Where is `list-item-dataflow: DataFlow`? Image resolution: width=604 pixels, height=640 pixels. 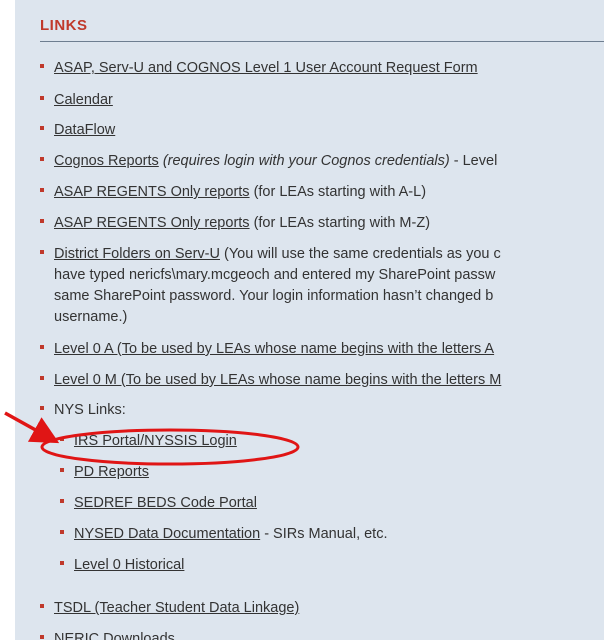 list-item-dataflow: DataFlow is located at coordinates (77, 130).